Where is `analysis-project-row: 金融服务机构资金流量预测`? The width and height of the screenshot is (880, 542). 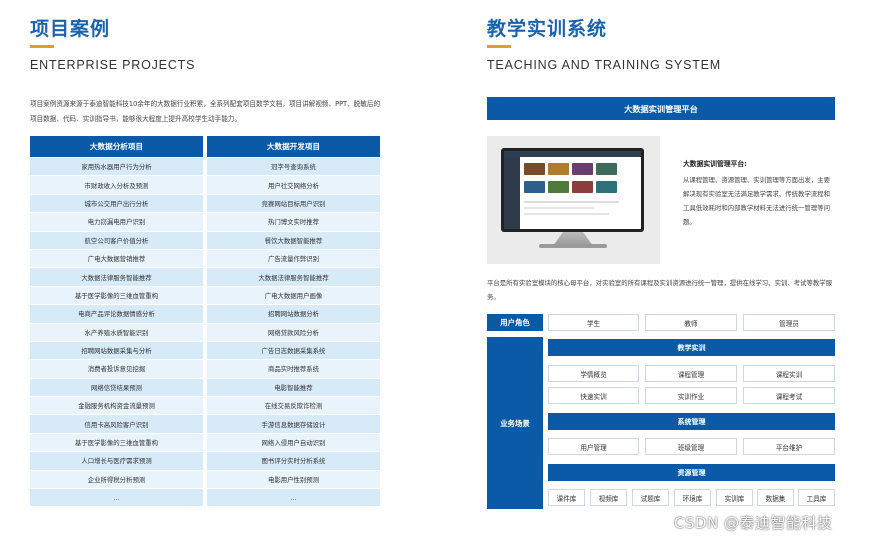
analysis-project-row: 金融服务机构资金流量预测 is located at coordinates (116, 405).